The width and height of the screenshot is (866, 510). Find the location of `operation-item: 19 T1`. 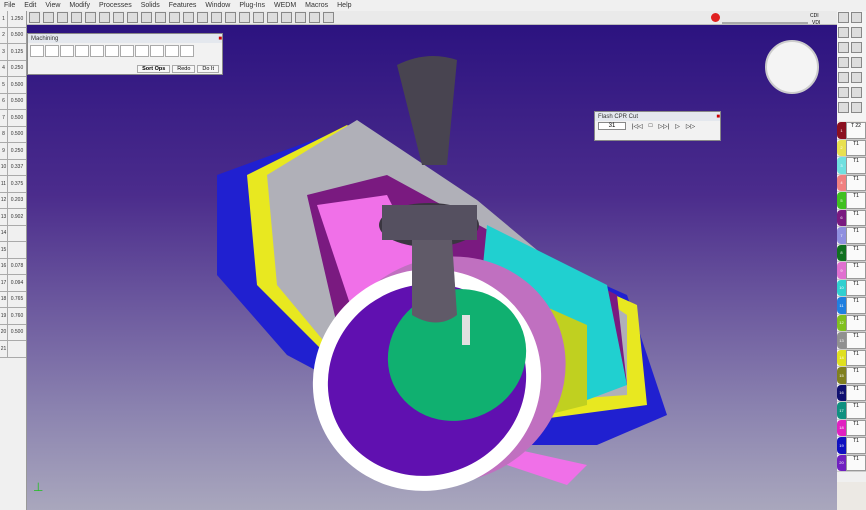

operation-item: 19 T1 is located at coordinates (851, 446).